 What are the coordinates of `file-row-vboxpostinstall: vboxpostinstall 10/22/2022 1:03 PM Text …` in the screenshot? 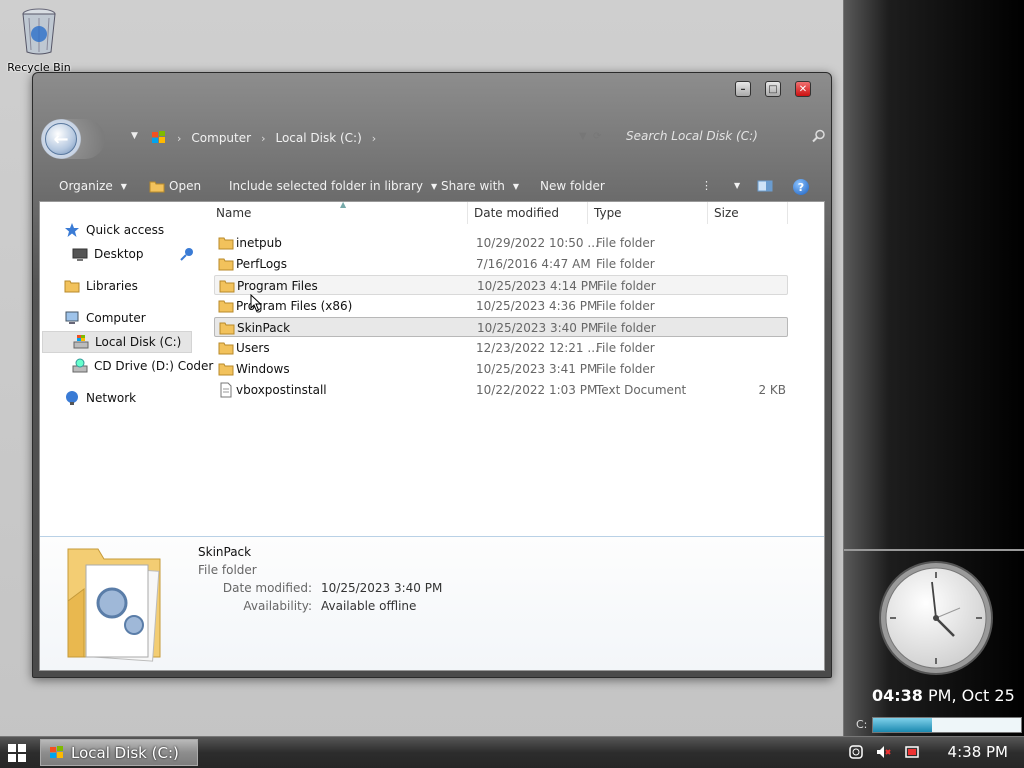 It's located at (501, 390).